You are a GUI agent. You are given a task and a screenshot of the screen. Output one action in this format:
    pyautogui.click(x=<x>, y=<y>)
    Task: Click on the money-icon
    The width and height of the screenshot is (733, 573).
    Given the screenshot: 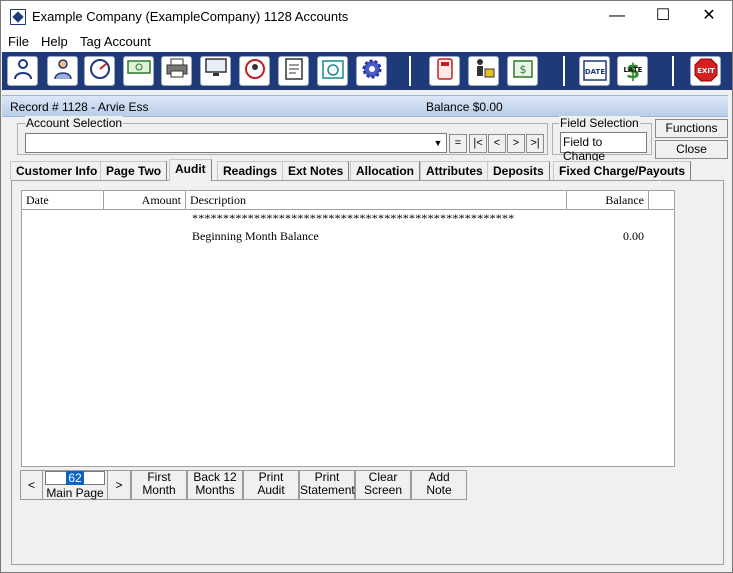 What is the action you would take?
    pyautogui.click(x=138, y=71)
    